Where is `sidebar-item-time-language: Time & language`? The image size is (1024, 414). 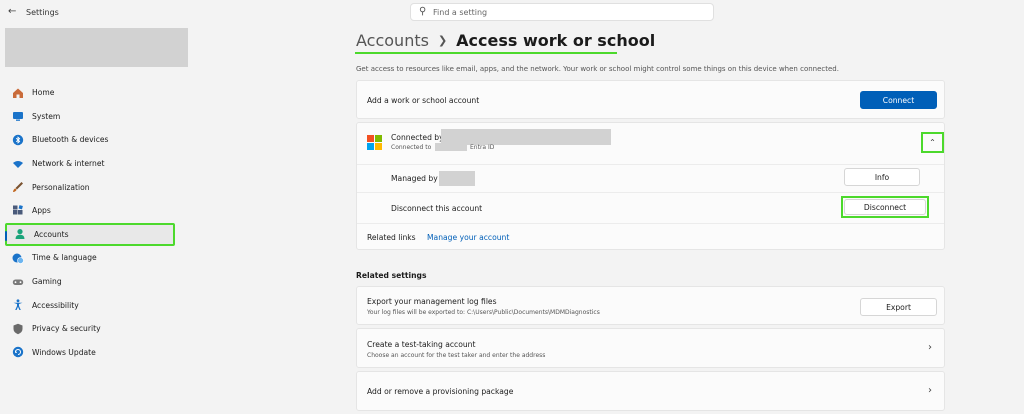
sidebar-item-time-language: Time & language is located at coordinates (90, 258).